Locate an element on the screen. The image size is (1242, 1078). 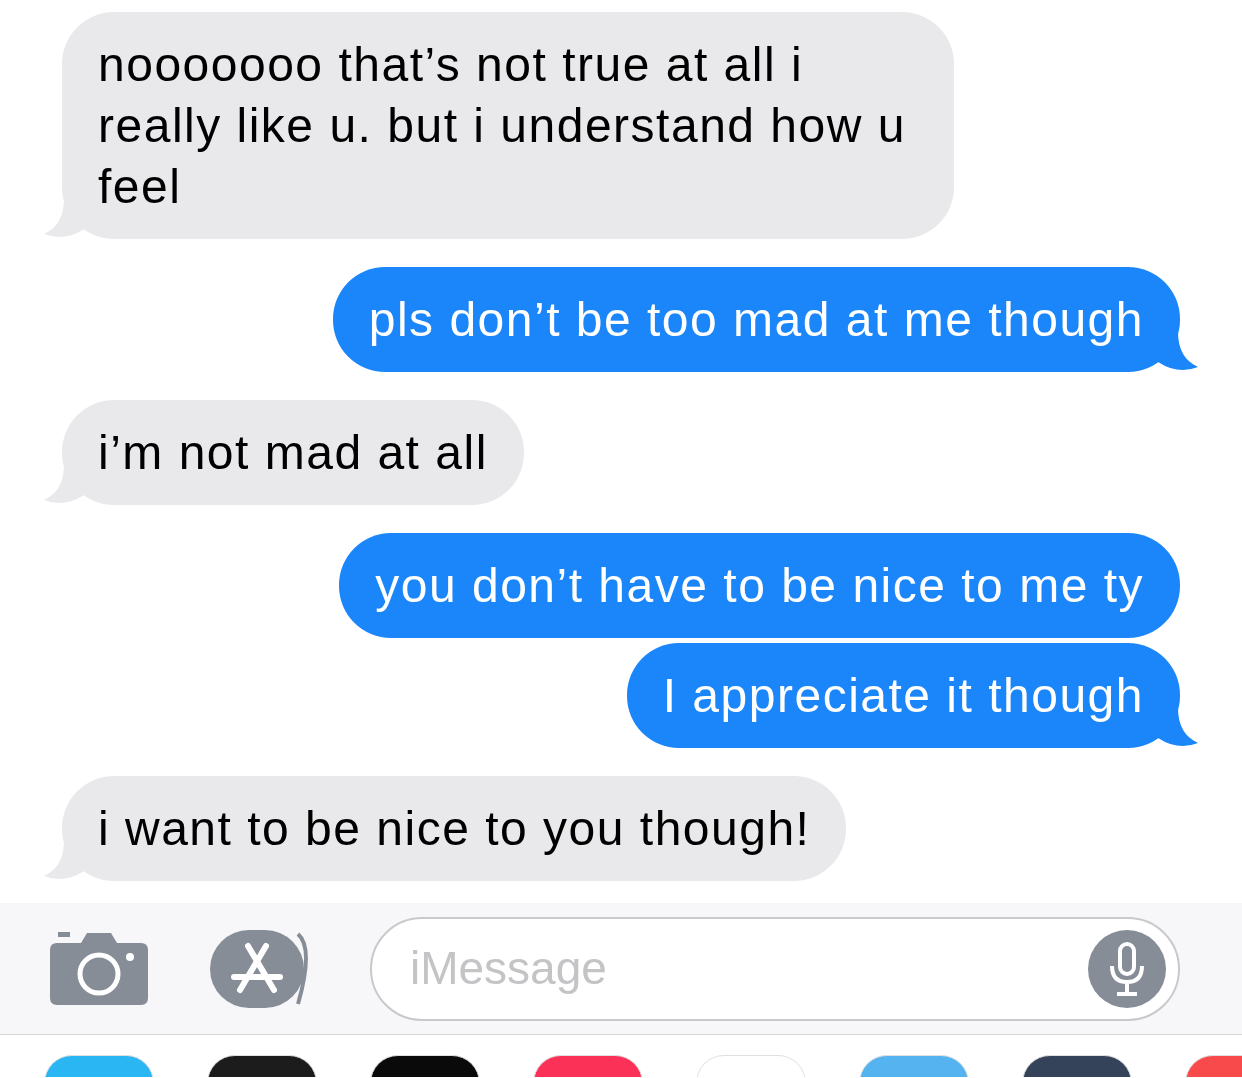
message-bubble: you don’t have to be nice to me ty is located at coordinates (759, 585).